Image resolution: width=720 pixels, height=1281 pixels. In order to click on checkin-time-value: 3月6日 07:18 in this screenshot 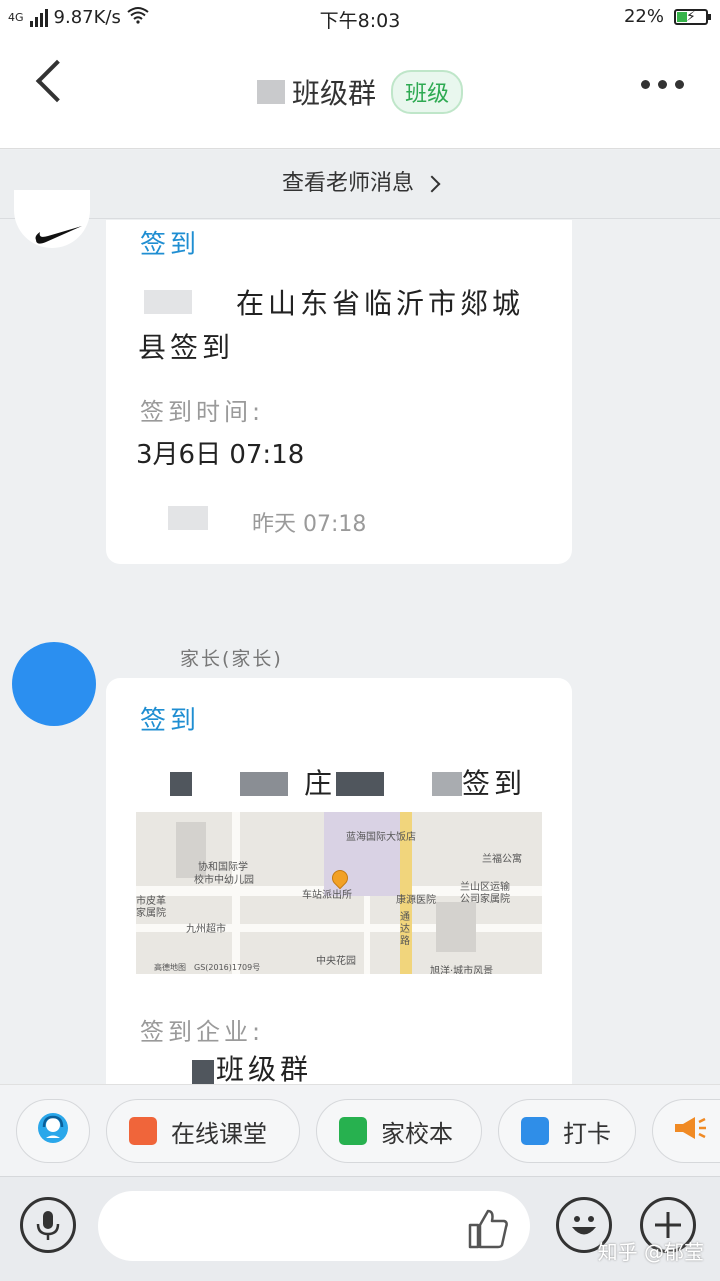, I will do `click(220, 455)`.